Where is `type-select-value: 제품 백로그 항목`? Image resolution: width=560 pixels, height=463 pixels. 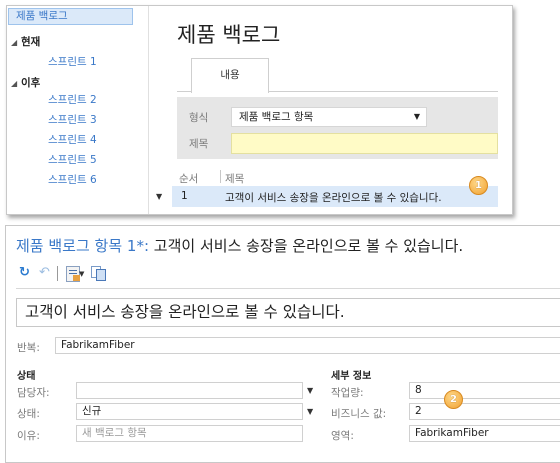 type-select-value: 제품 백로그 항목 is located at coordinates (276, 117).